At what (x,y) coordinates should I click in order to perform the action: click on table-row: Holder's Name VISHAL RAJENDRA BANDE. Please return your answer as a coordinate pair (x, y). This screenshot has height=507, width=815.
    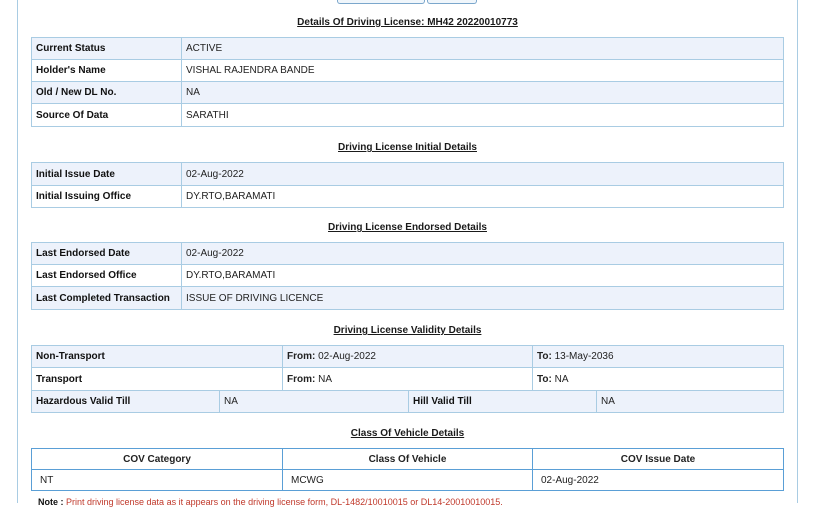
    Looking at the image, I should click on (407, 70).